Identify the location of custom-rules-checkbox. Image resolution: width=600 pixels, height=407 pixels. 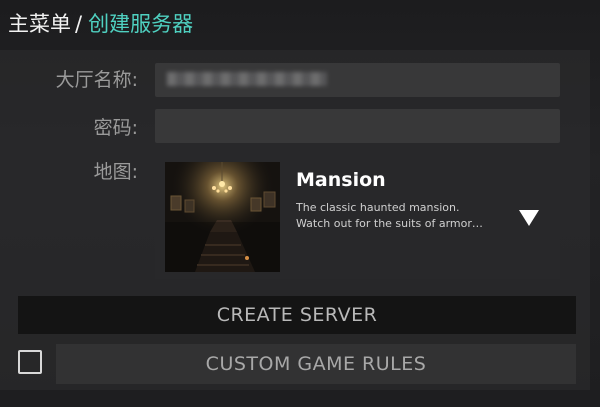
(30, 362).